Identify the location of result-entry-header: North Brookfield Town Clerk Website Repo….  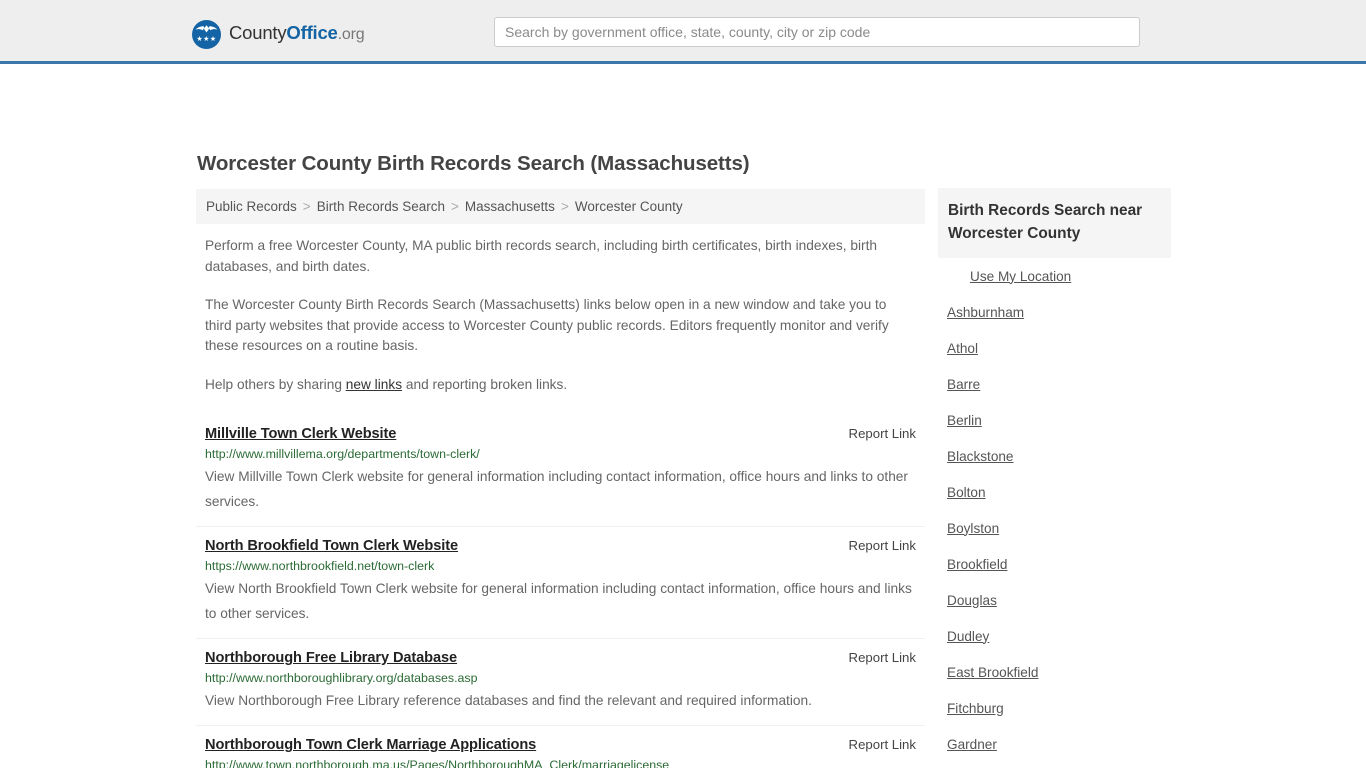
(560, 546).